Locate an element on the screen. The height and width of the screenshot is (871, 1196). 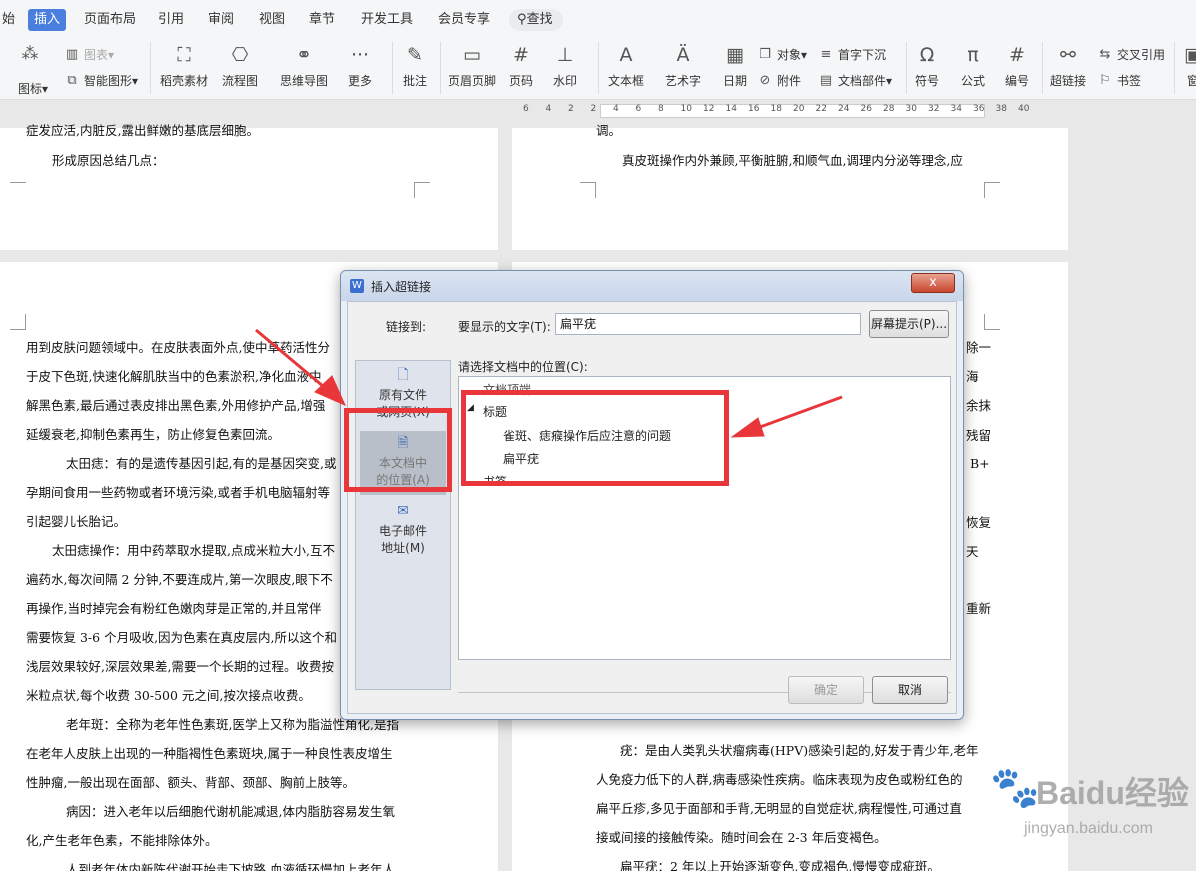
baidu-watermark: 🐾 Baidu经验 jingyan.baidu.com is located at coordinates (1090, 810).